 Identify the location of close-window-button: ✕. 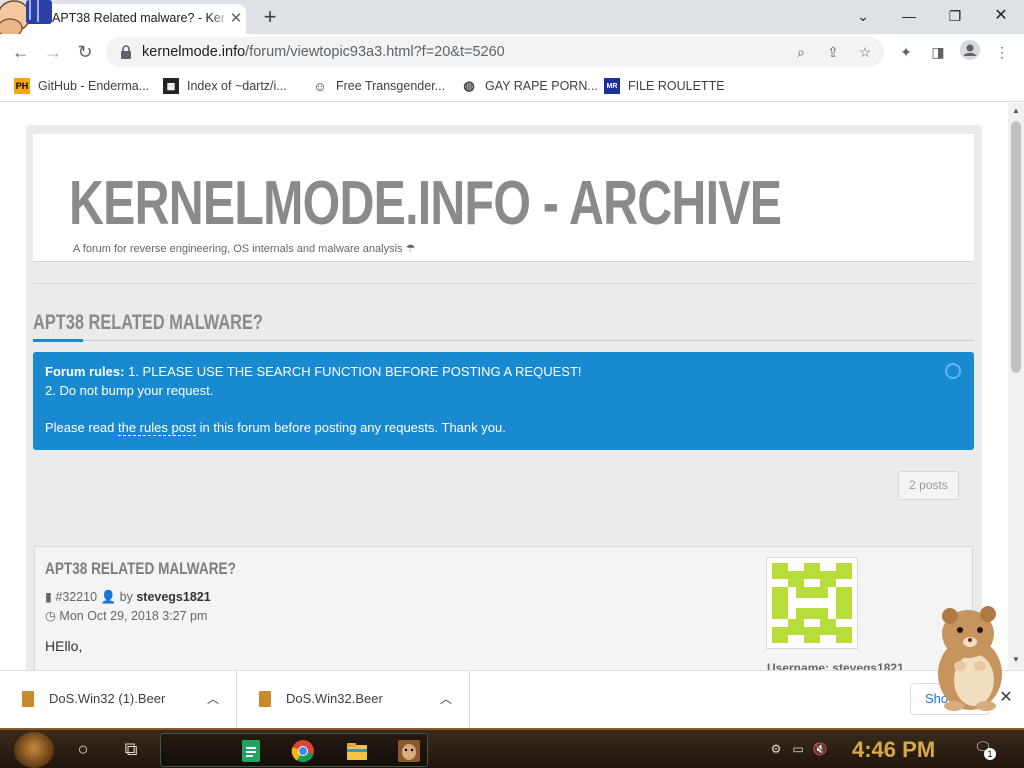
(1001, 16).